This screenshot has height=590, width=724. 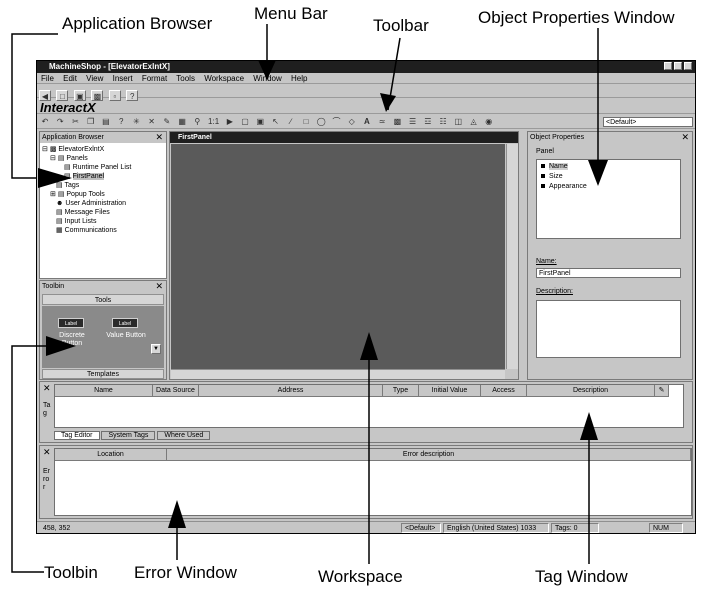 I want to click on tree-item-message-files: ▤ Message Files, so click(x=86, y=212).